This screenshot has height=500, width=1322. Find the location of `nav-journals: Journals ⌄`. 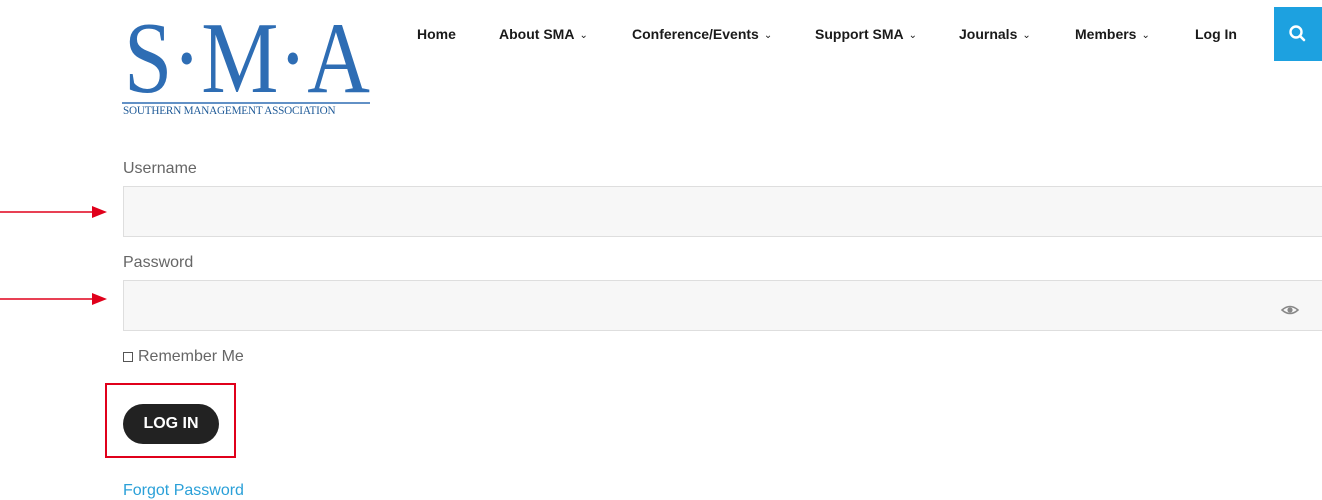

nav-journals: Journals ⌄ is located at coordinates (995, 34).